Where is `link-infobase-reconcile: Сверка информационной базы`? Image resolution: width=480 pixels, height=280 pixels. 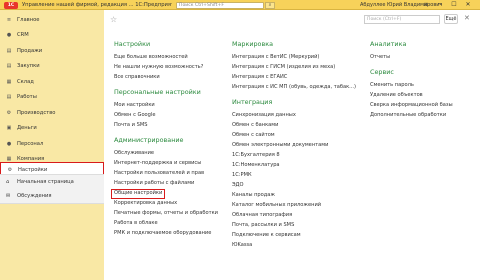 link-infobase-reconcile: Сверка информационной базы is located at coordinates (422, 105).